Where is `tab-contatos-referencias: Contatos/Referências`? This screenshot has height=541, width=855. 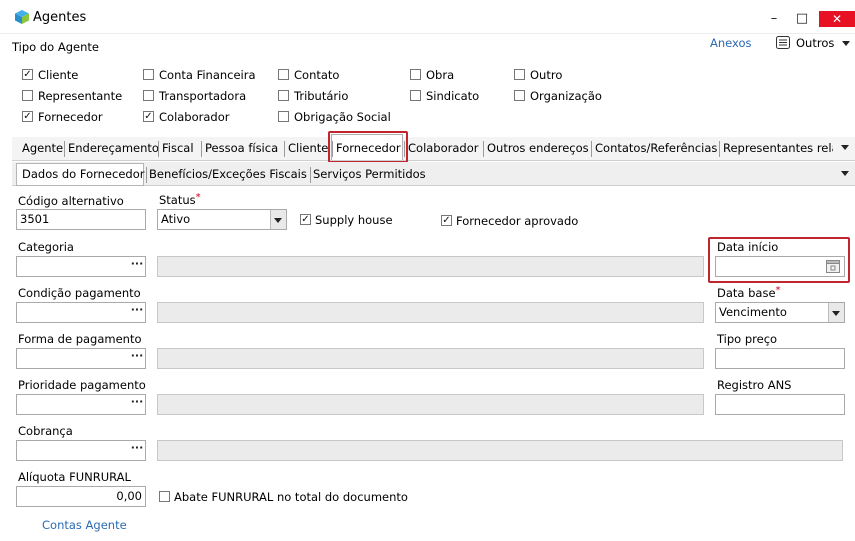
tab-contatos-referencias: Contatos/Referências is located at coordinates (656, 148).